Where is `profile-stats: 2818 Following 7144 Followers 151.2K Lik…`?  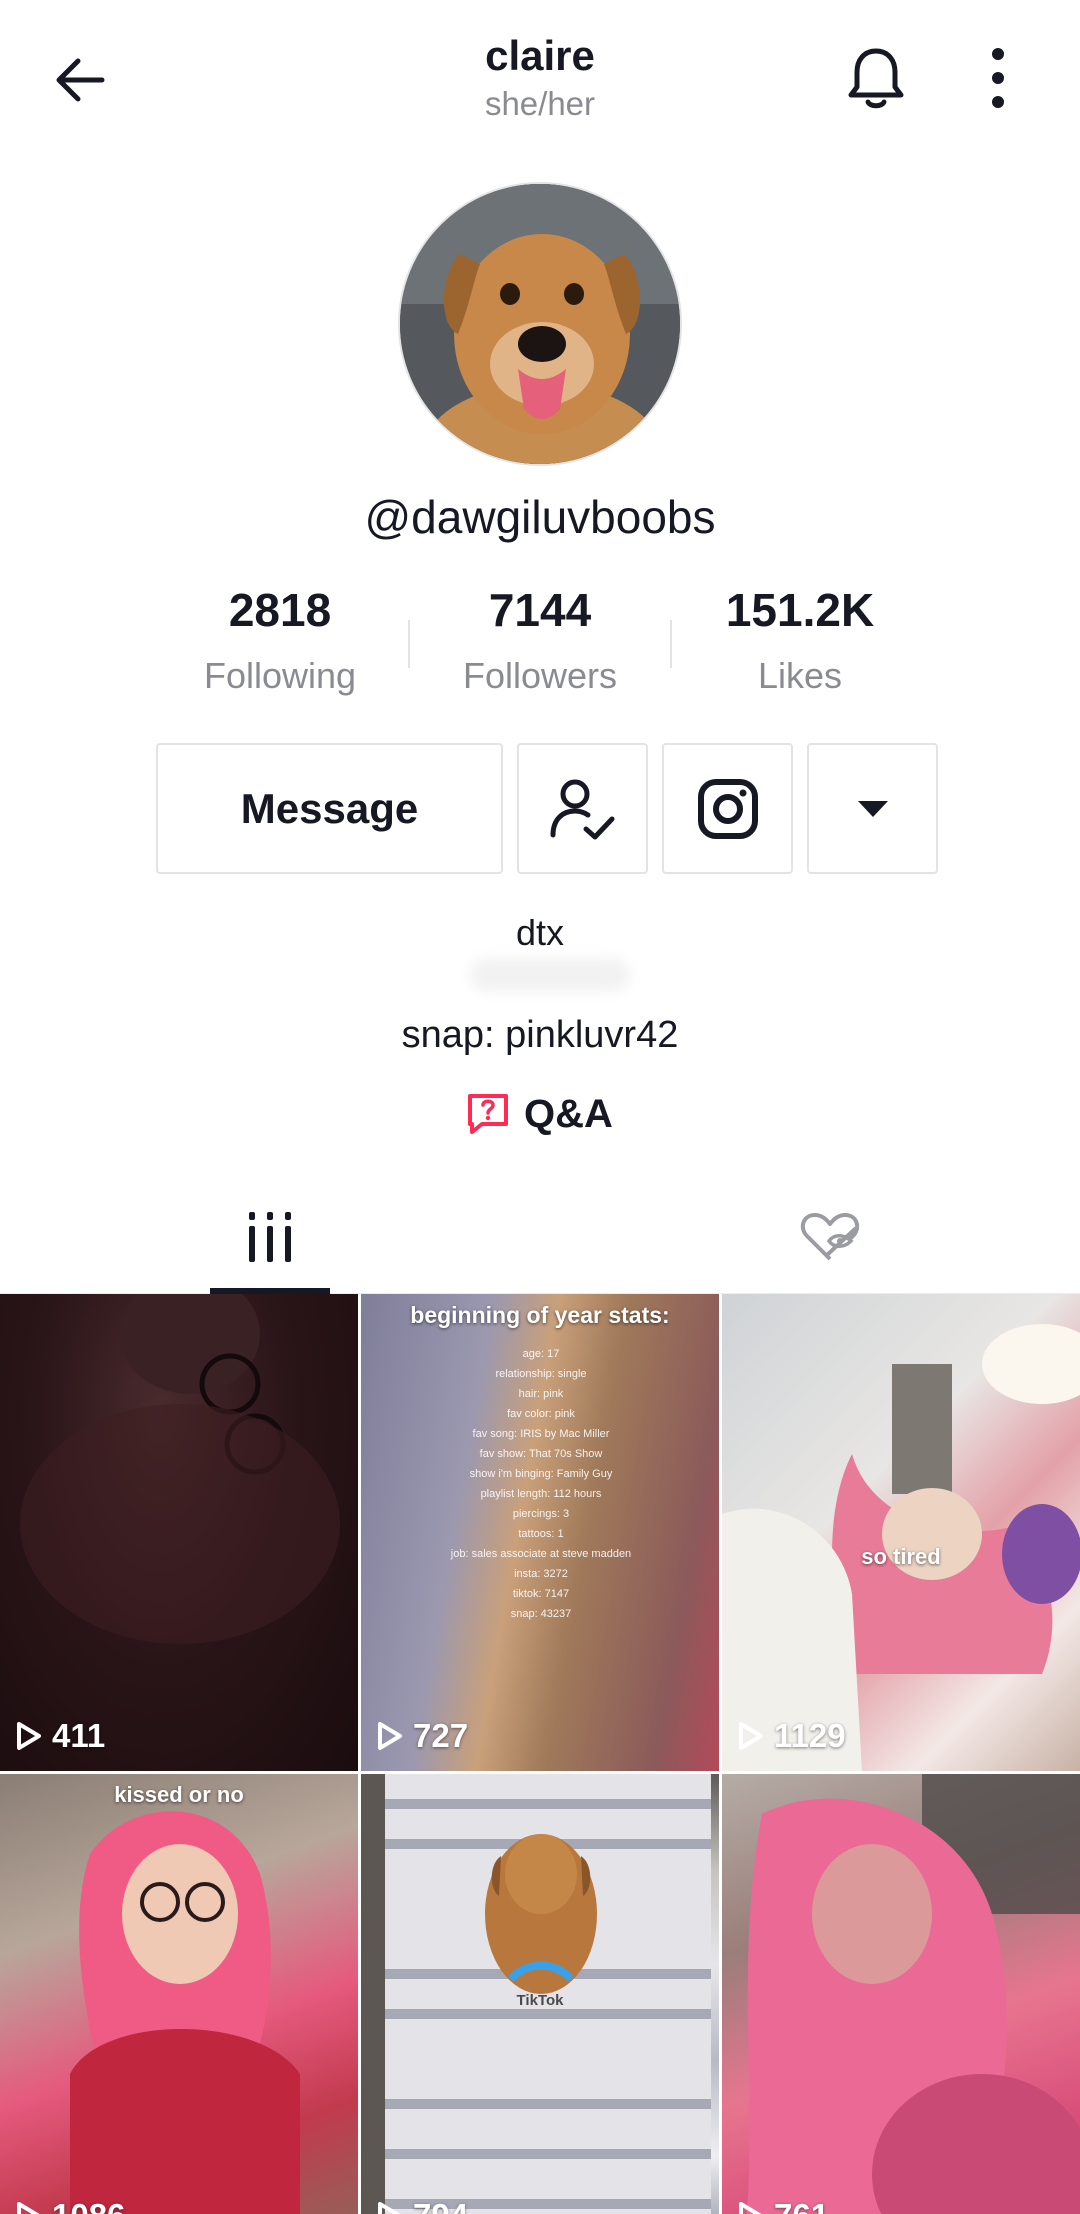 profile-stats: 2818 Following 7144 Followers 151.2K Lik… is located at coordinates (540, 645).